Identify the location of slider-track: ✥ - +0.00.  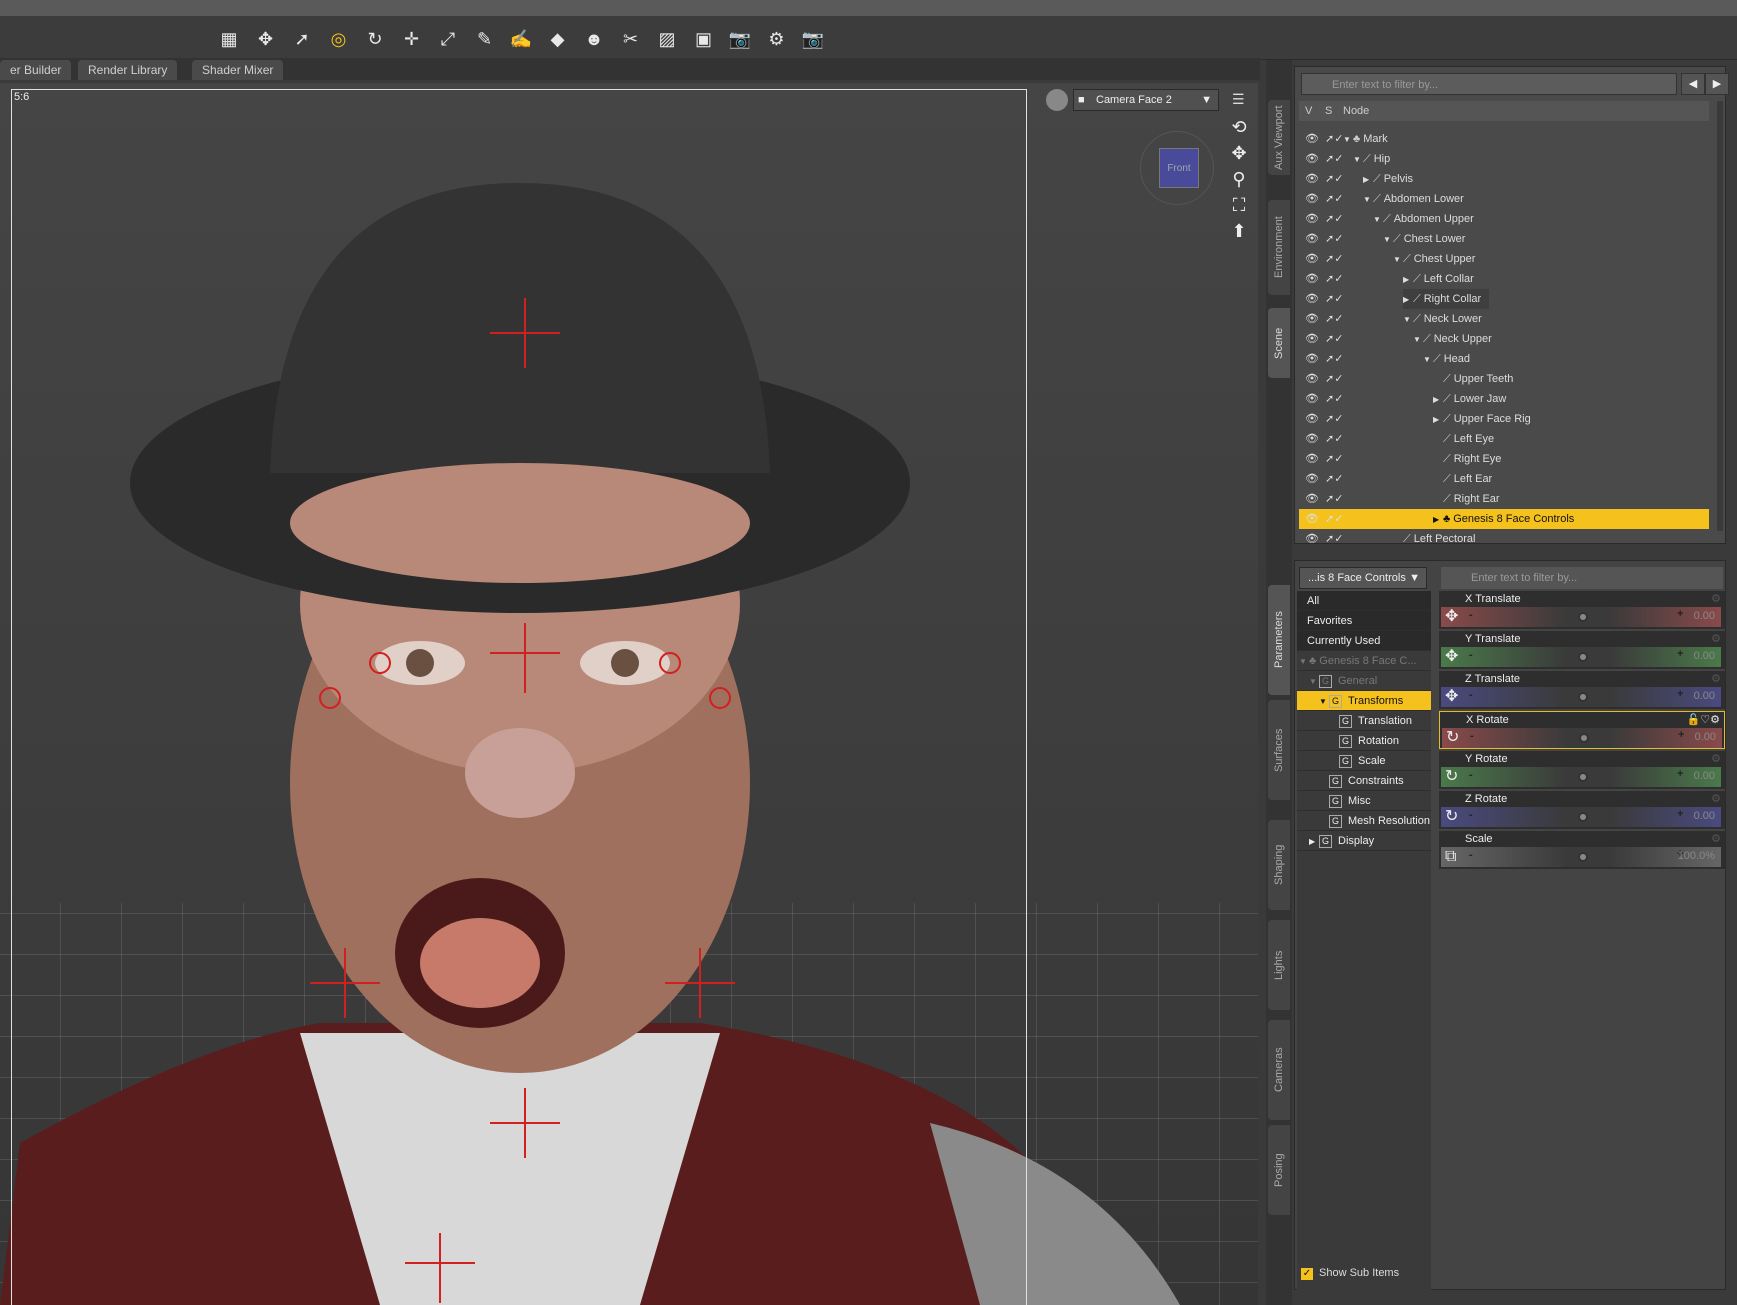
(1581, 617).